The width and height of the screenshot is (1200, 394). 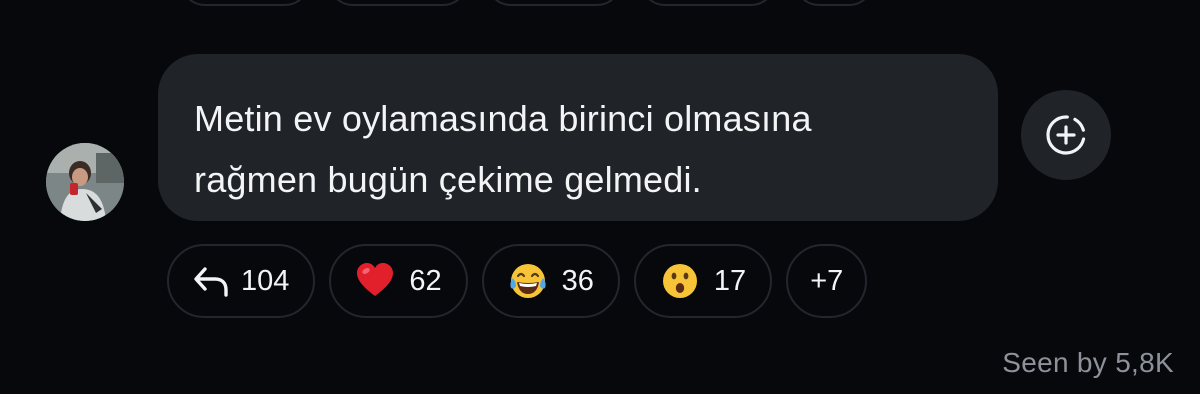 I want to click on reply-count-button: 104, so click(x=241, y=281).